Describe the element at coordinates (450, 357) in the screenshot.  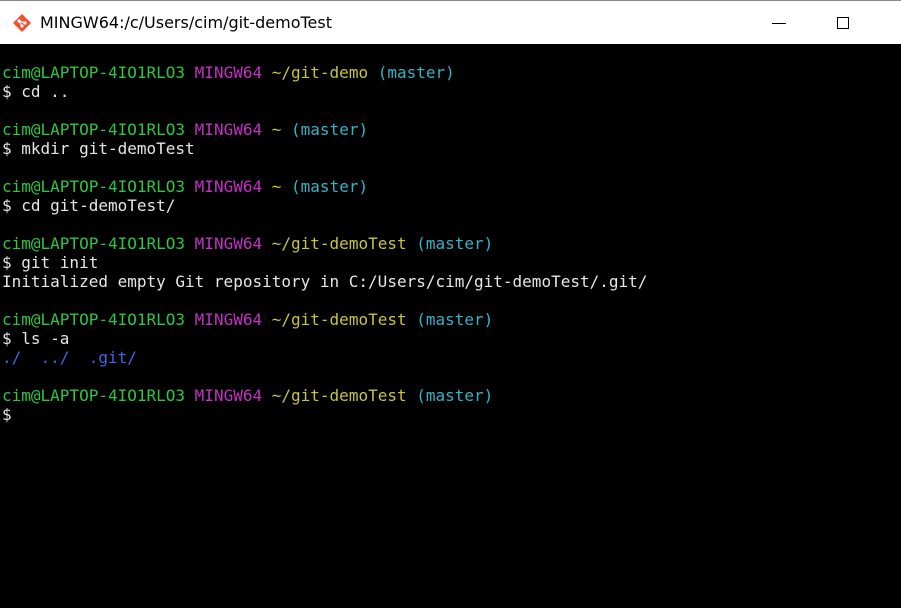
I see `directory-listing: ./ ../ .git/` at that location.